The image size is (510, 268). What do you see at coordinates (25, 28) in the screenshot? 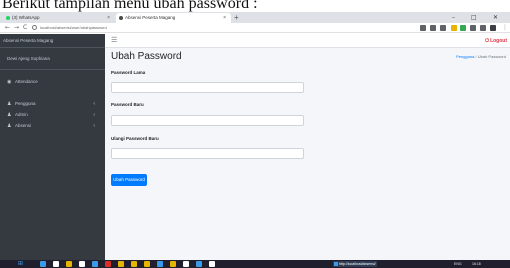
I see `reload-icon: C` at bounding box center [25, 28].